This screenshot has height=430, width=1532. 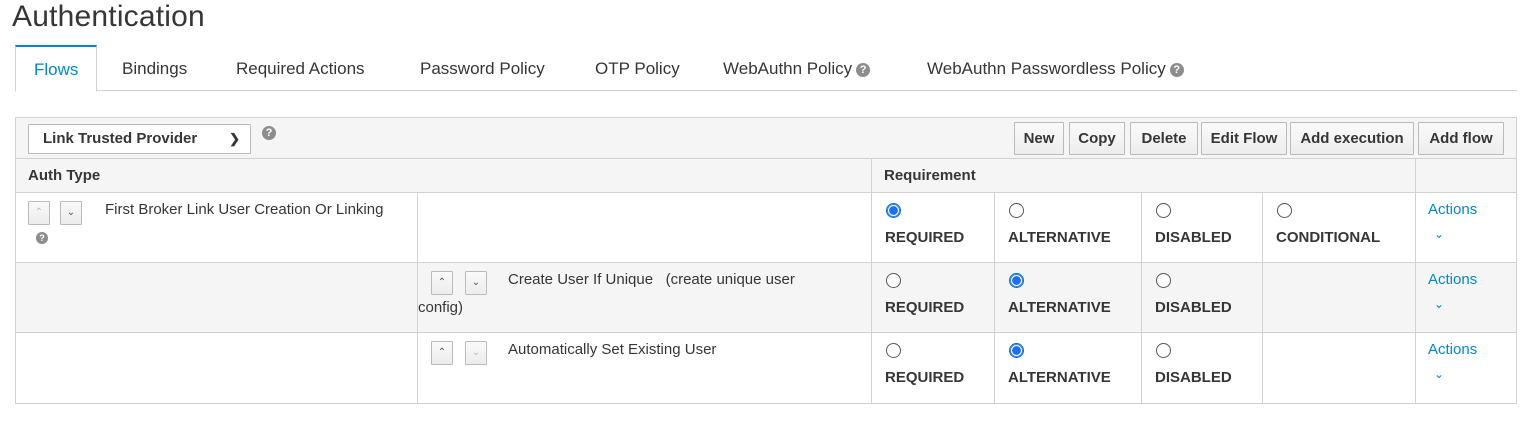 I want to click on tab-webauthn-passwordless-policy: WebAuthn Passwordless Policy?, so click(x=1055, y=68).